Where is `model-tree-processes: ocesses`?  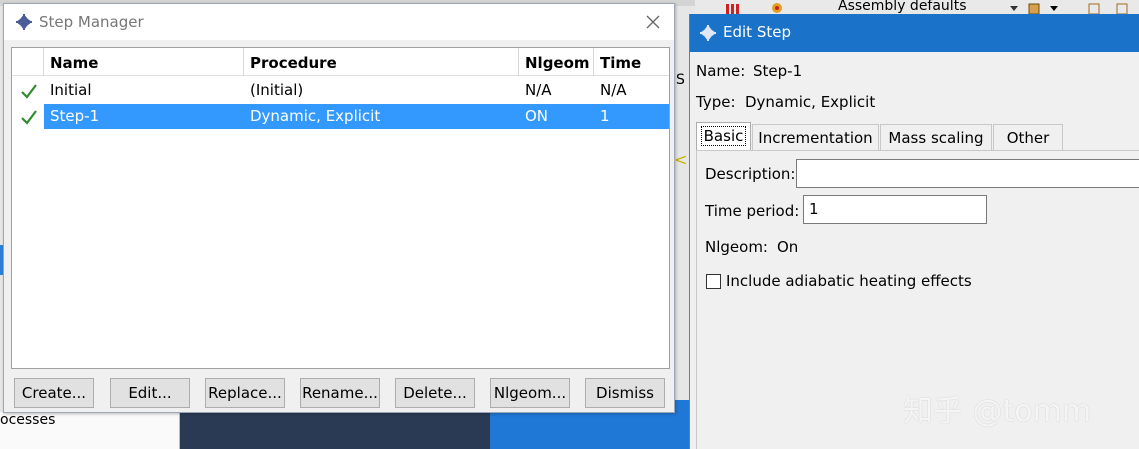
model-tree-processes: ocesses is located at coordinates (27, 420).